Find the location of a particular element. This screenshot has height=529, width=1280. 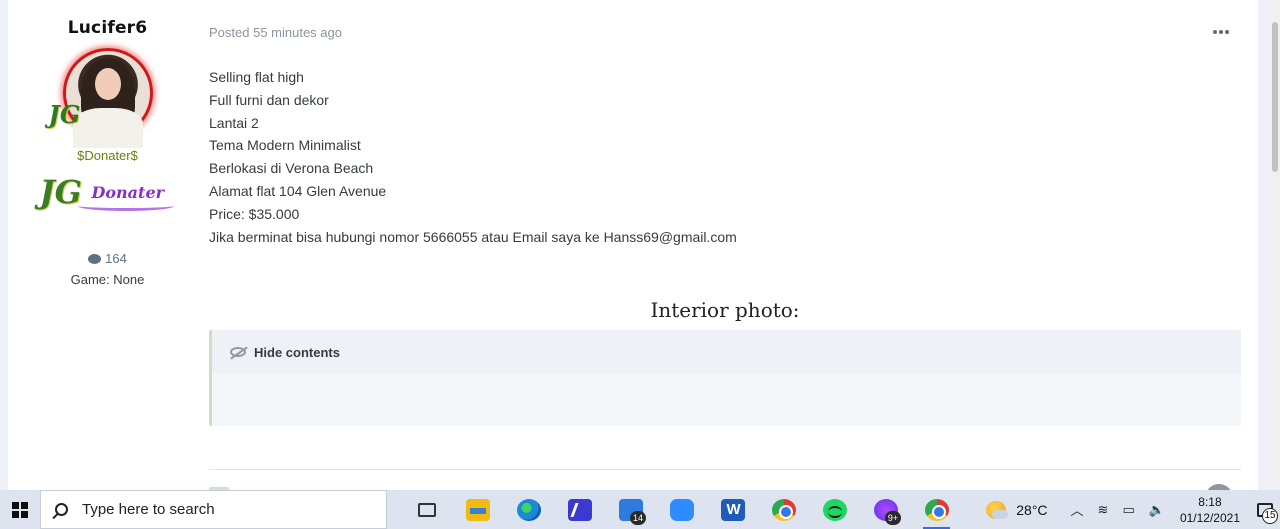

spotify-button is located at coordinates (834, 509).